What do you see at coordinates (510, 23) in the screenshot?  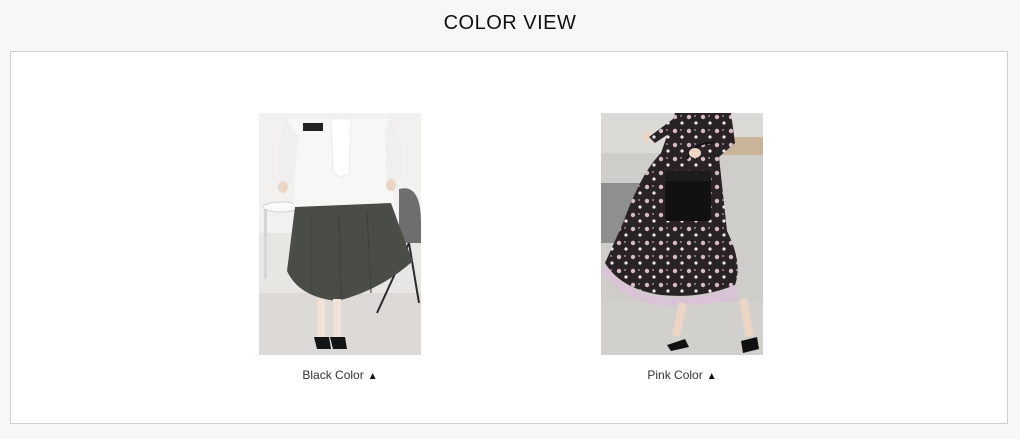 I see `page-title: COLOR VIEW` at bounding box center [510, 23].